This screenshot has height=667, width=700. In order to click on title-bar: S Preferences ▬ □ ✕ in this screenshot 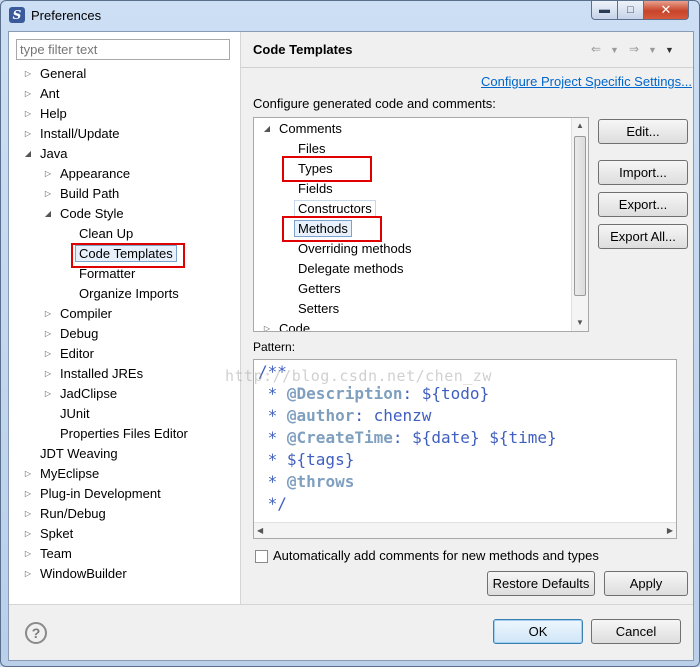, I will do `click(350, 16)`.